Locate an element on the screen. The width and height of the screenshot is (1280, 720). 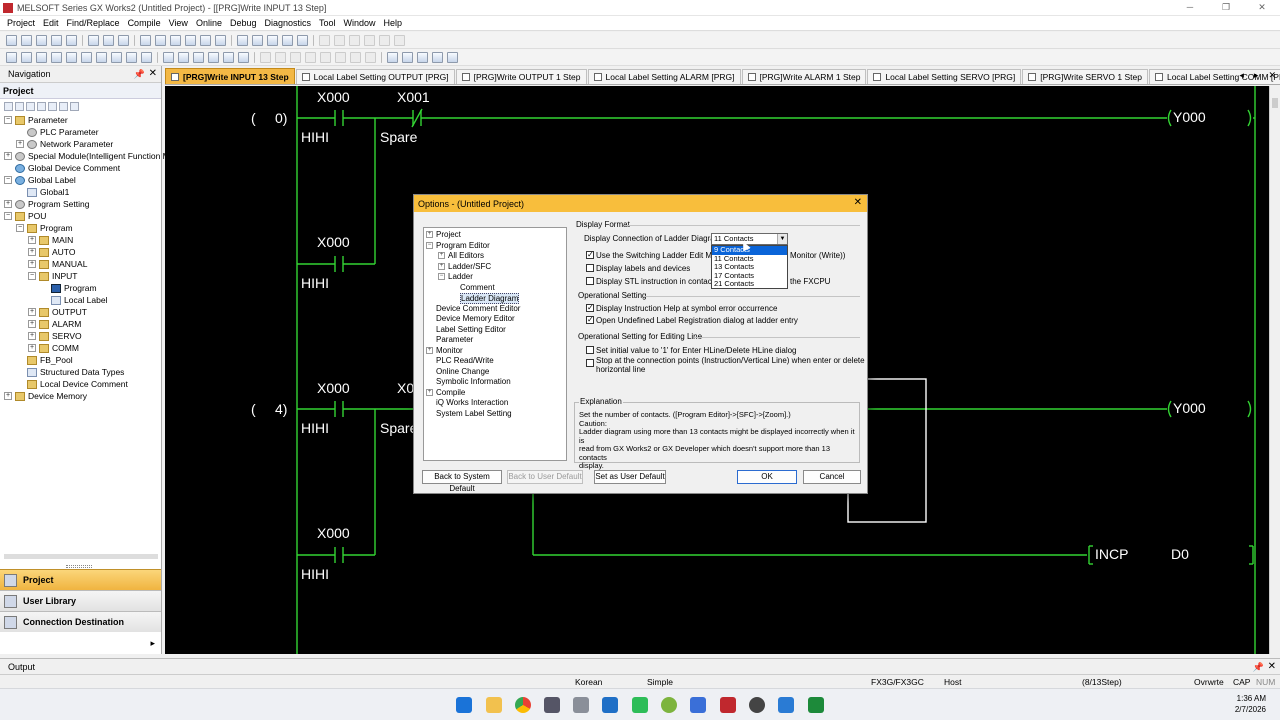
tree-item-device-memory-editor: Device Memory Editor is located at coordinates (475, 318).